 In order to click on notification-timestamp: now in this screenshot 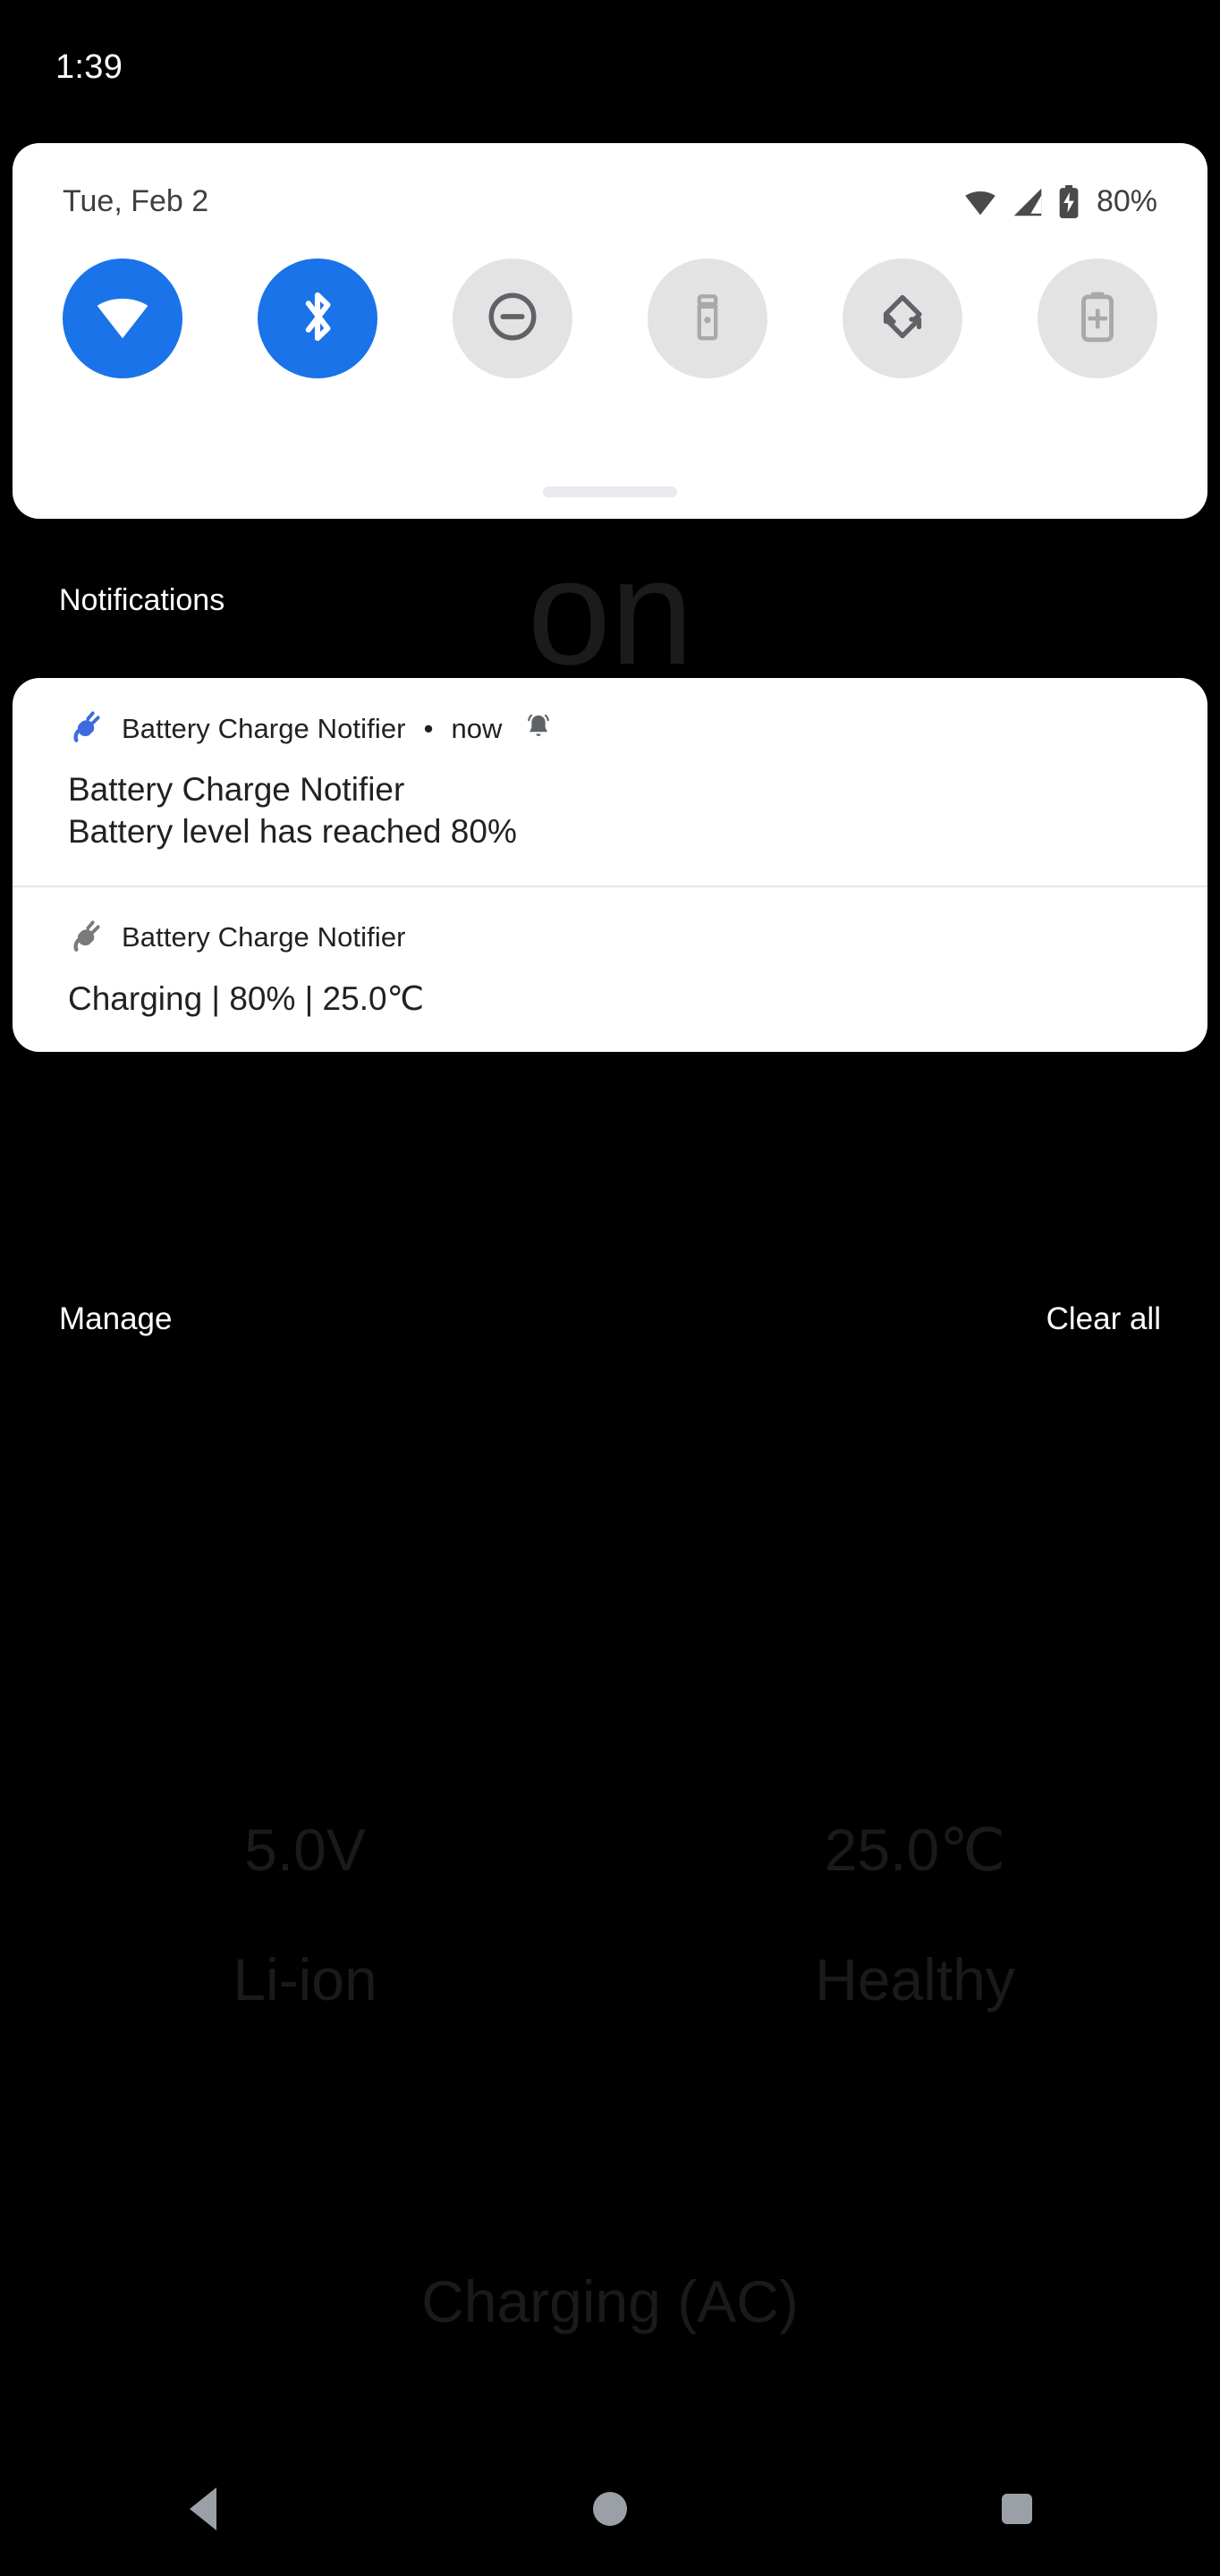, I will do `click(477, 728)`.